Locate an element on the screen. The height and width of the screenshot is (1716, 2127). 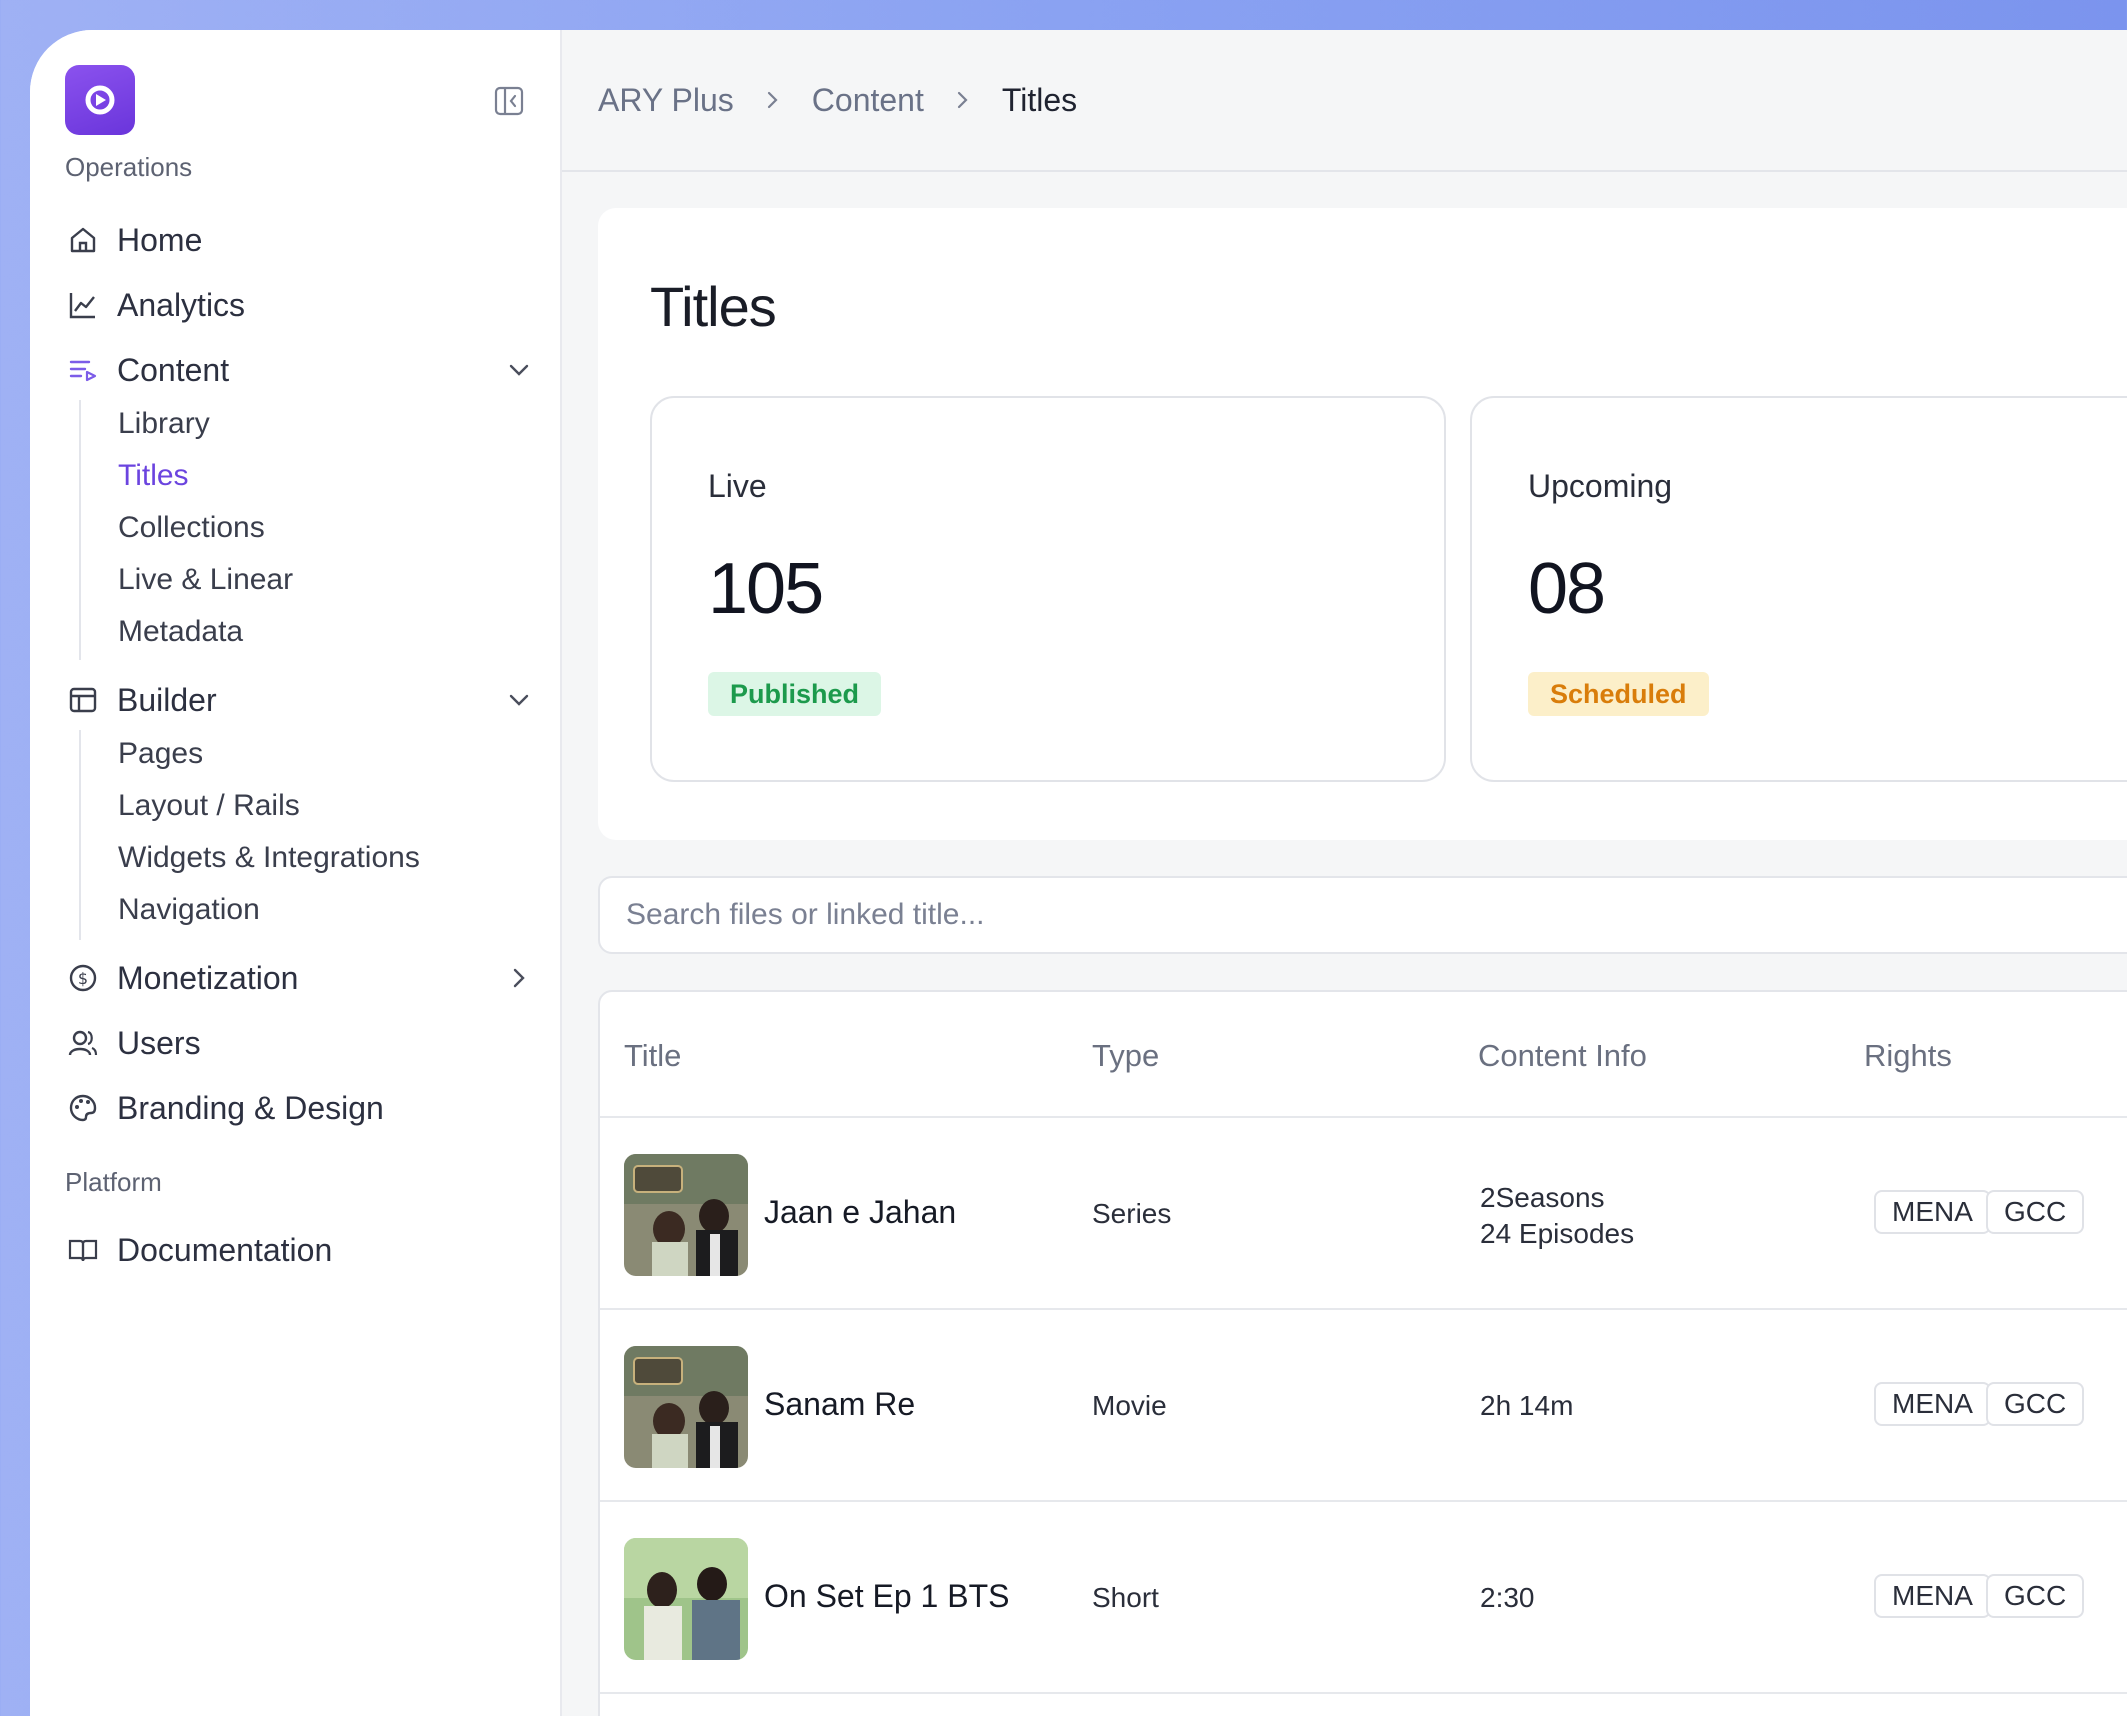
sidebar-subitem-navigation: Navigation is located at coordinates (189, 910).